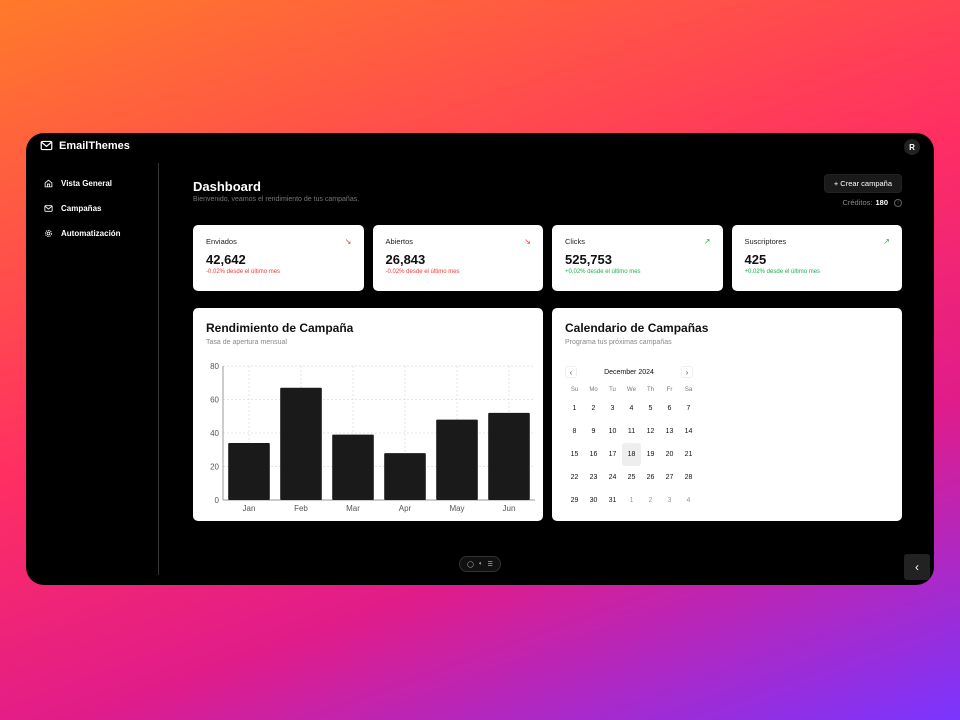 The image size is (960, 720). What do you see at coordinates (46, 145) in the screenshot?
I see `mail-icon` at bounding box center [46, 145].